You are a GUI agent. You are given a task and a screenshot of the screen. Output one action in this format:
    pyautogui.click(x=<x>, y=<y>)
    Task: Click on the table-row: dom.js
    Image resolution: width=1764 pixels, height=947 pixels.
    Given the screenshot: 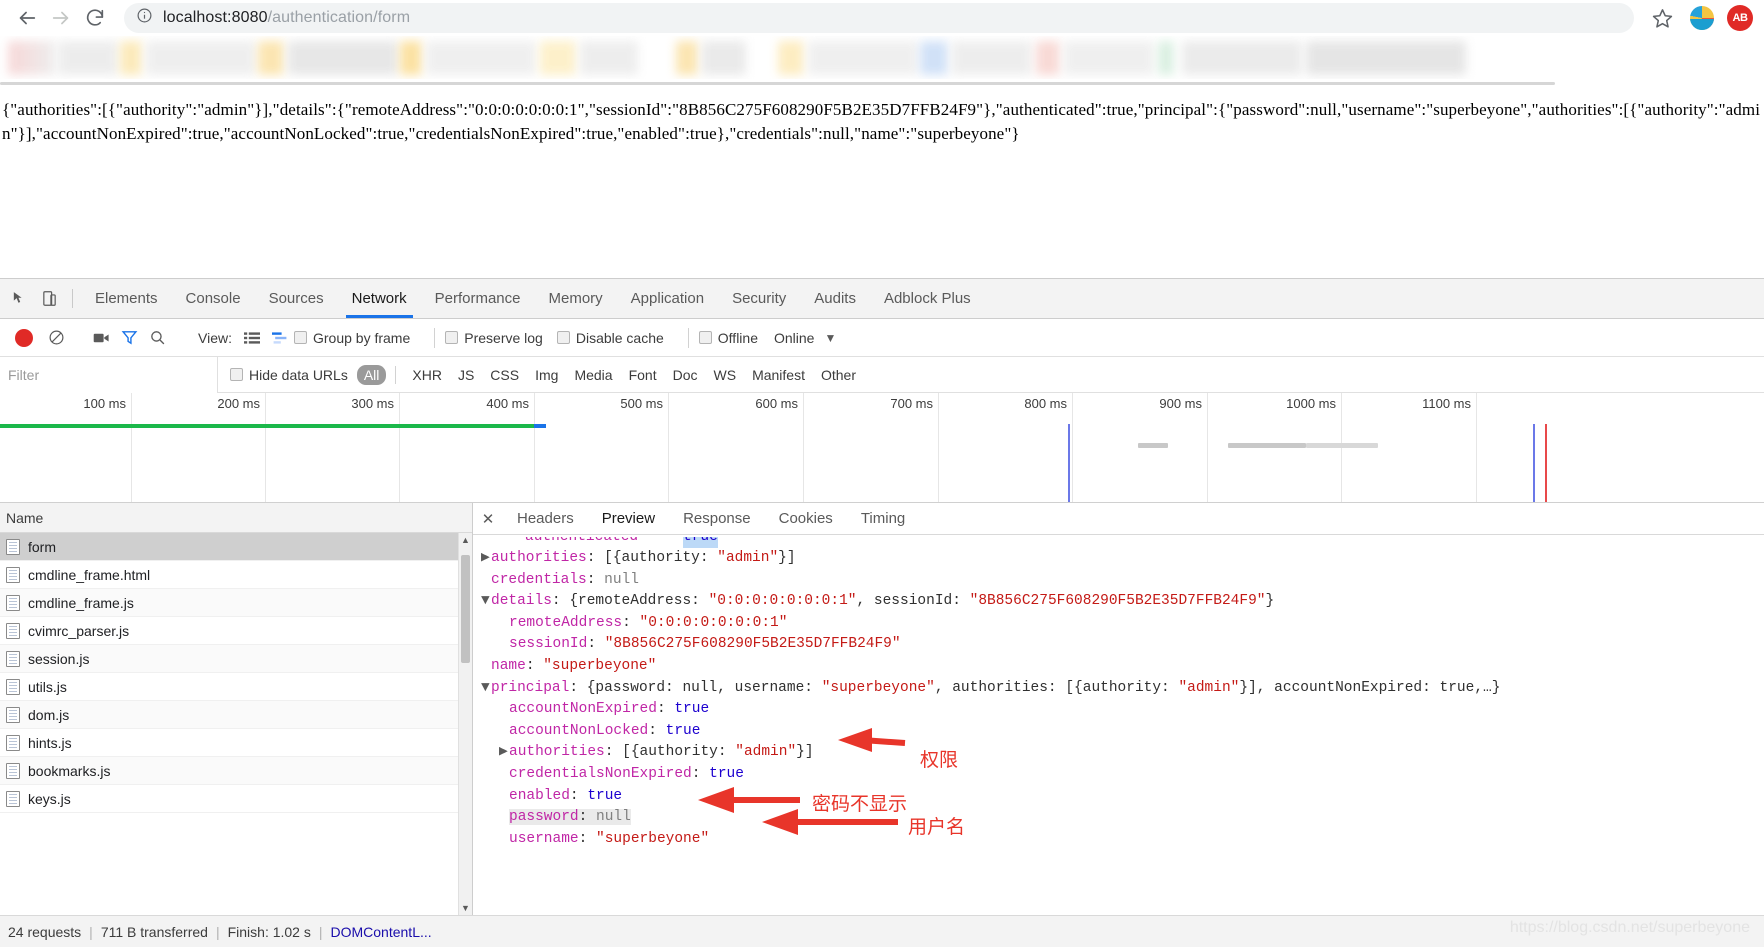 What is the action you would take?
    pyautogui.click(x=236, y=715)
    